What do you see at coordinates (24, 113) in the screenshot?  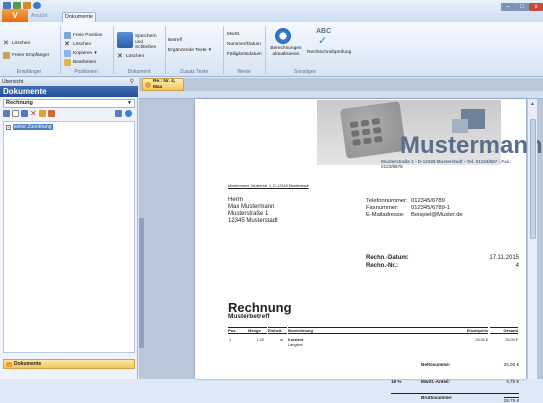 I see `open-icon` at bounding box center [24, 113].